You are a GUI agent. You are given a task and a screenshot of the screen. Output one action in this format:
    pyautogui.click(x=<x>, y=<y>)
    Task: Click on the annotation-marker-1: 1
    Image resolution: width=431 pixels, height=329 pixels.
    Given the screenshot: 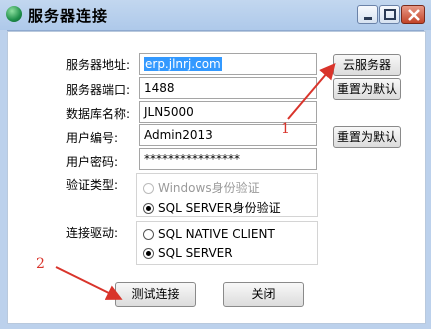 What is the action you would take?
    pyautogui.click(x=285, y=129)
    